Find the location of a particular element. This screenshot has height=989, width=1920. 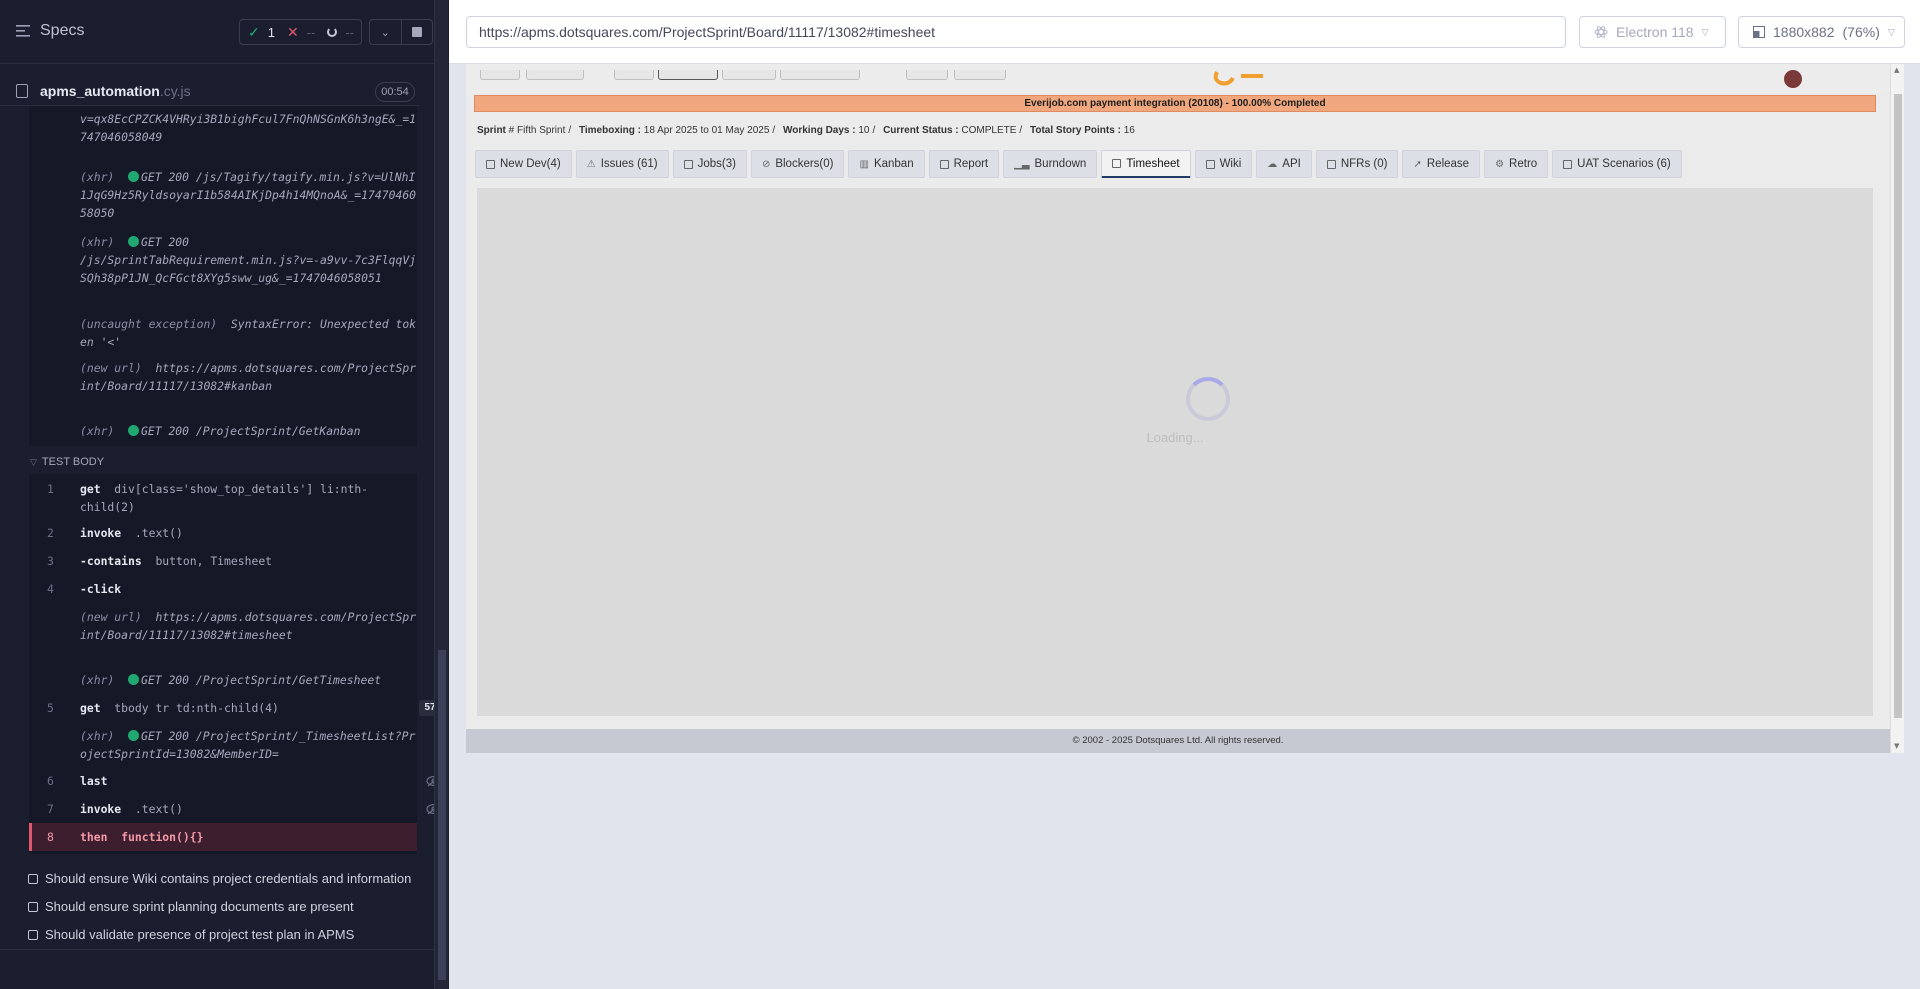

command-row-failed: 8 then function(){} is located at coordinates (223, 837).